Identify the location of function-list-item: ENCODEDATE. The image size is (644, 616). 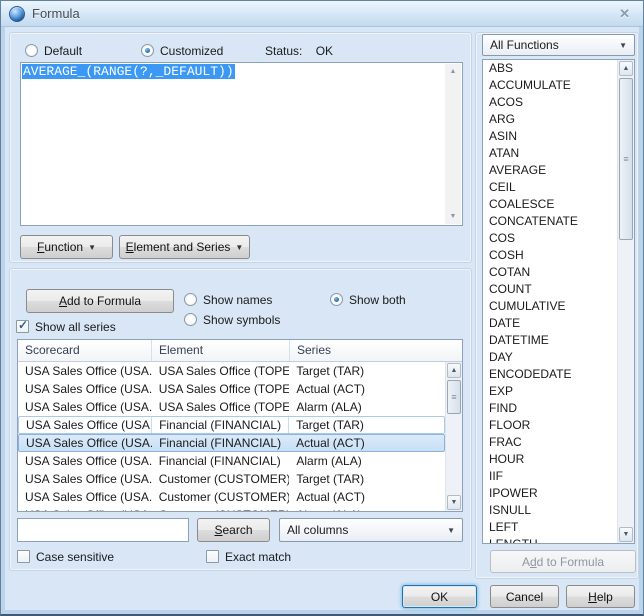
(550, 374).